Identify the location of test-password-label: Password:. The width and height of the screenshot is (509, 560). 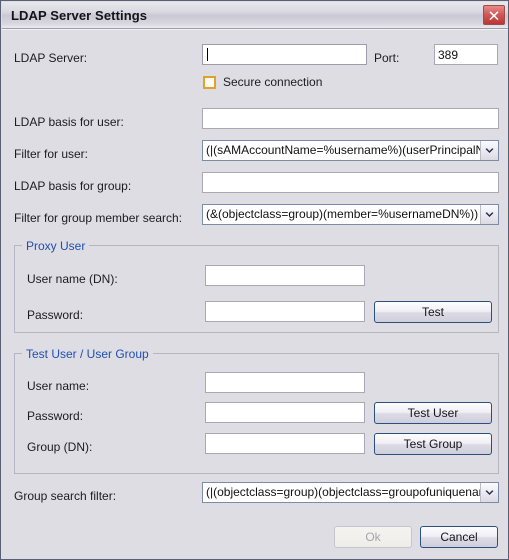
(55, 416).